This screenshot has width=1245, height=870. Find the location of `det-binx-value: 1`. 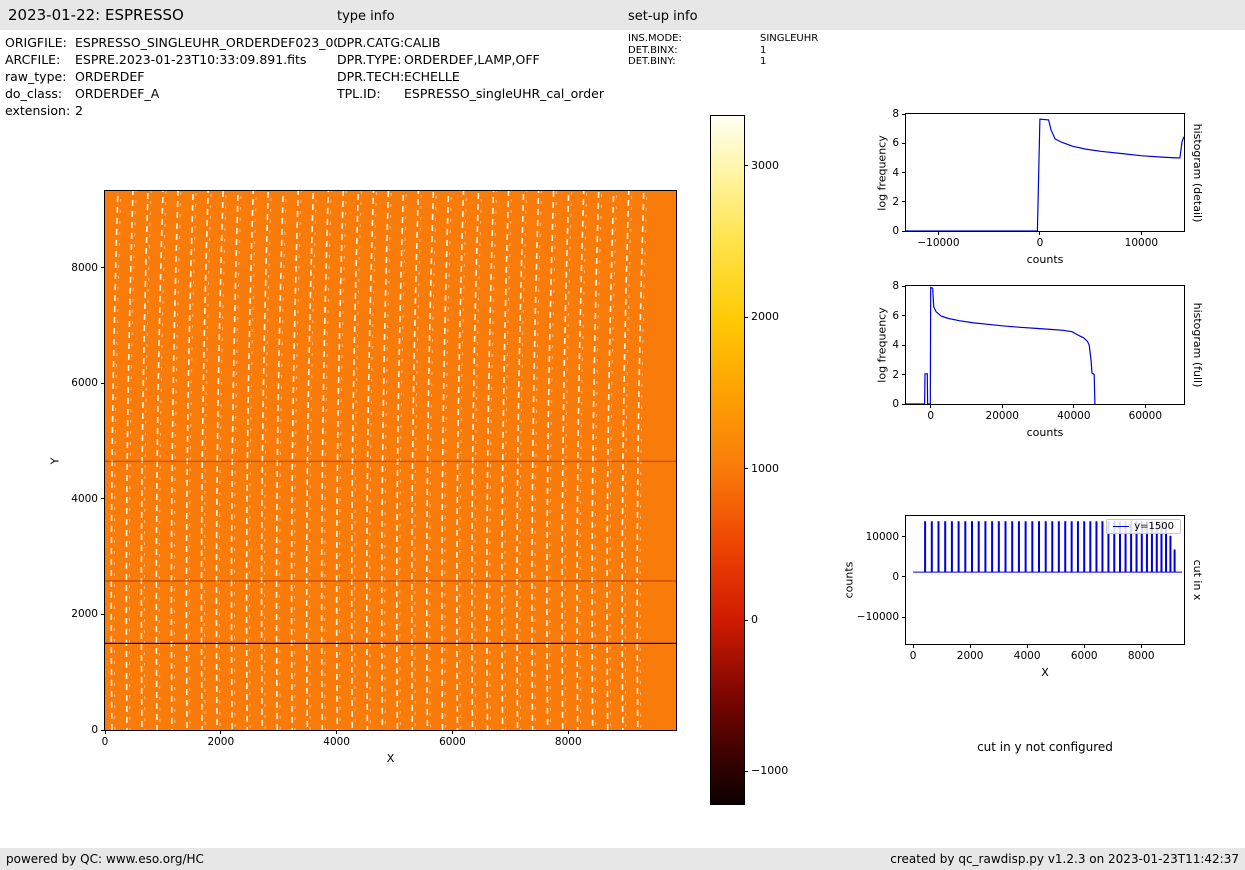

det-binx-value: 1 is located at coordinates (763, 50).